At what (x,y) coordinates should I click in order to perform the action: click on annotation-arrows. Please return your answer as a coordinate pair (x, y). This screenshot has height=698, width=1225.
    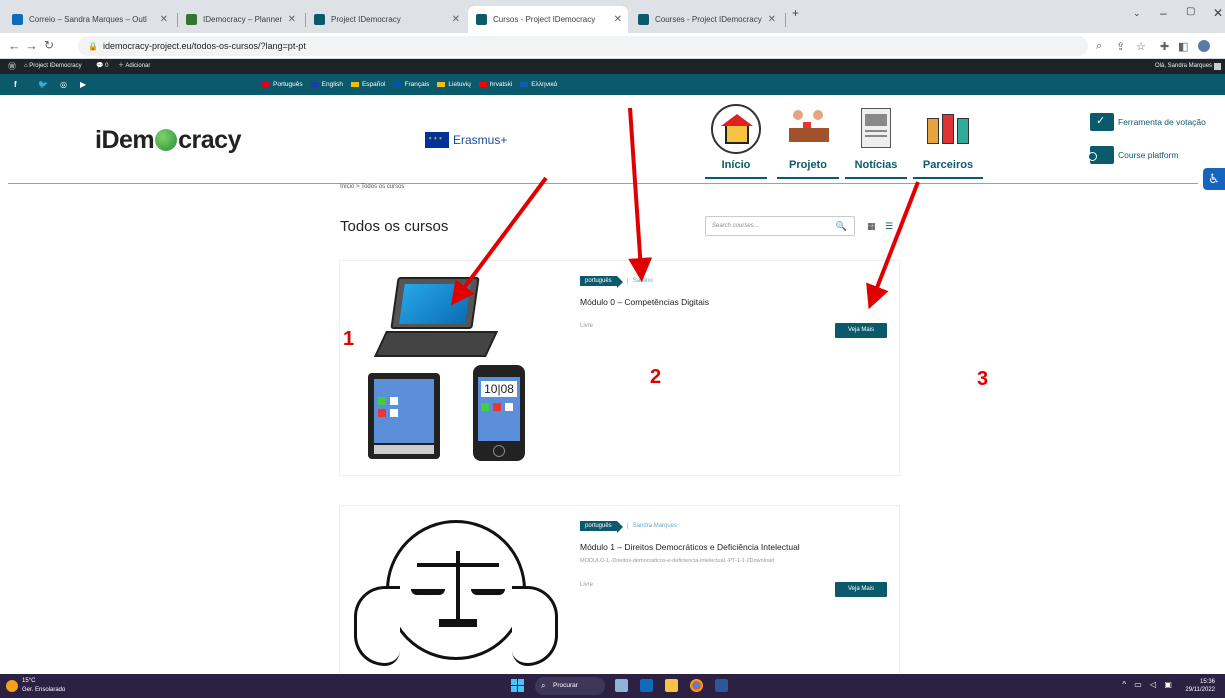
    Looking at the image, I should click on (685, 208).